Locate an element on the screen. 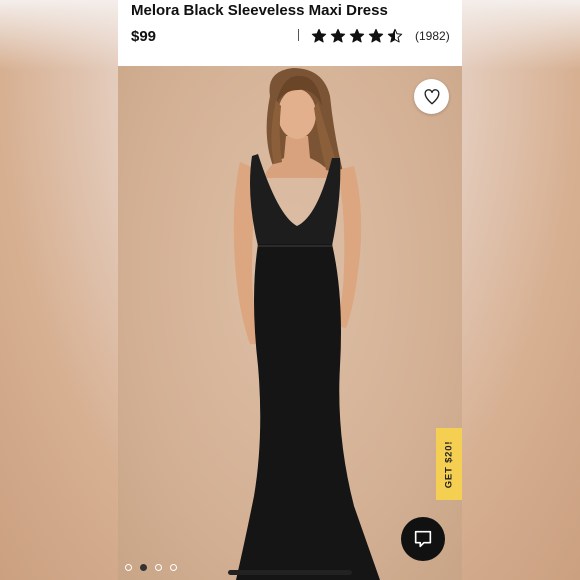 The height and width of the screenshot is (580, 580). promo-label: GET $20! is located at coordinates (449, 464).